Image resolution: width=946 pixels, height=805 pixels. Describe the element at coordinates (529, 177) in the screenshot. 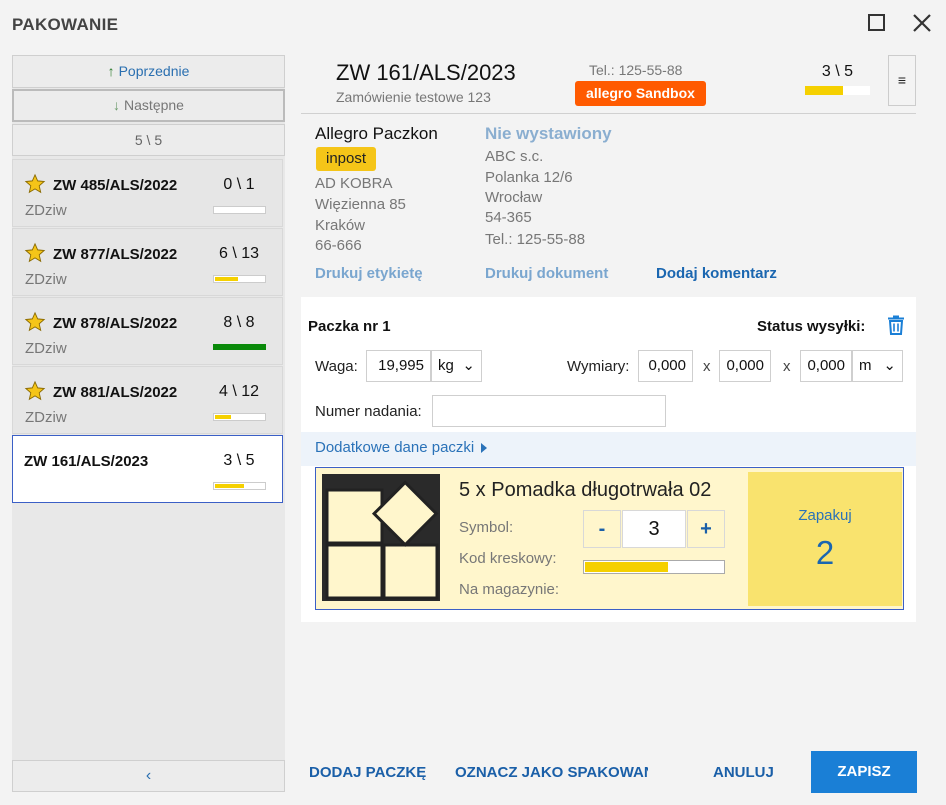

I see `invoice-address-line: Polanka 12/6` at that location.